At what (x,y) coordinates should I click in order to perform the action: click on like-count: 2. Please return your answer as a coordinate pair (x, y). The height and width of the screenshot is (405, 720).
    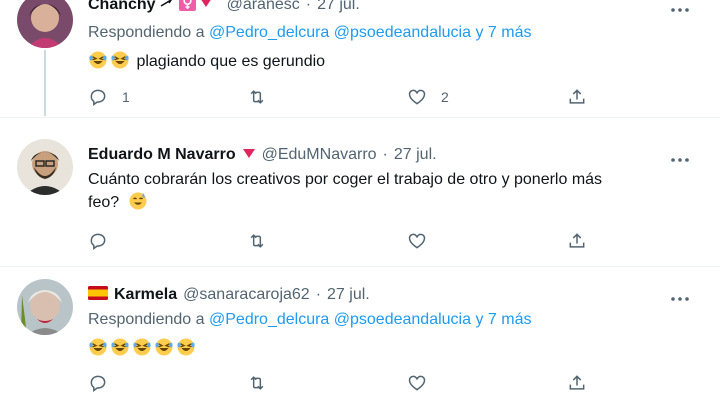
    Looking at the image, I should click on (445, 97).